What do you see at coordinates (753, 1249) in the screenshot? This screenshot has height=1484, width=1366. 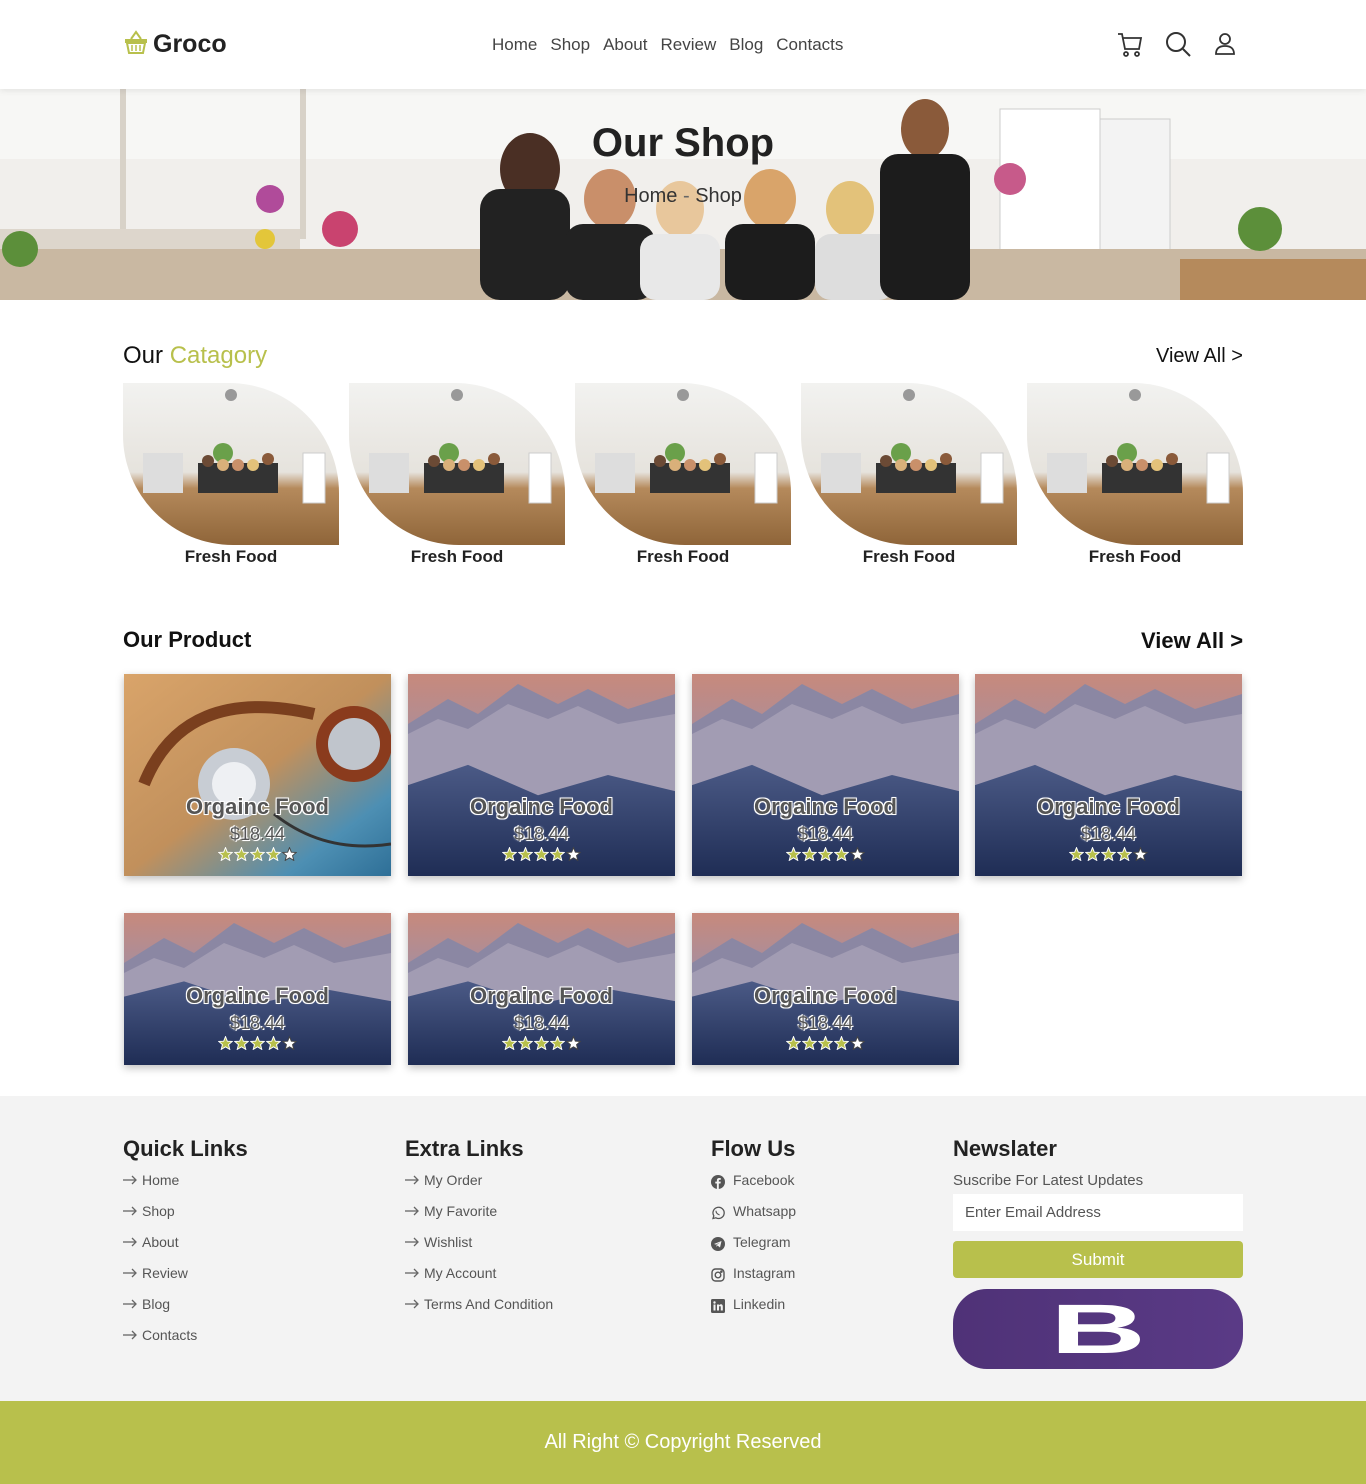 I see `social-link-telegram: Telegram` at bounding box center [753, 1249].